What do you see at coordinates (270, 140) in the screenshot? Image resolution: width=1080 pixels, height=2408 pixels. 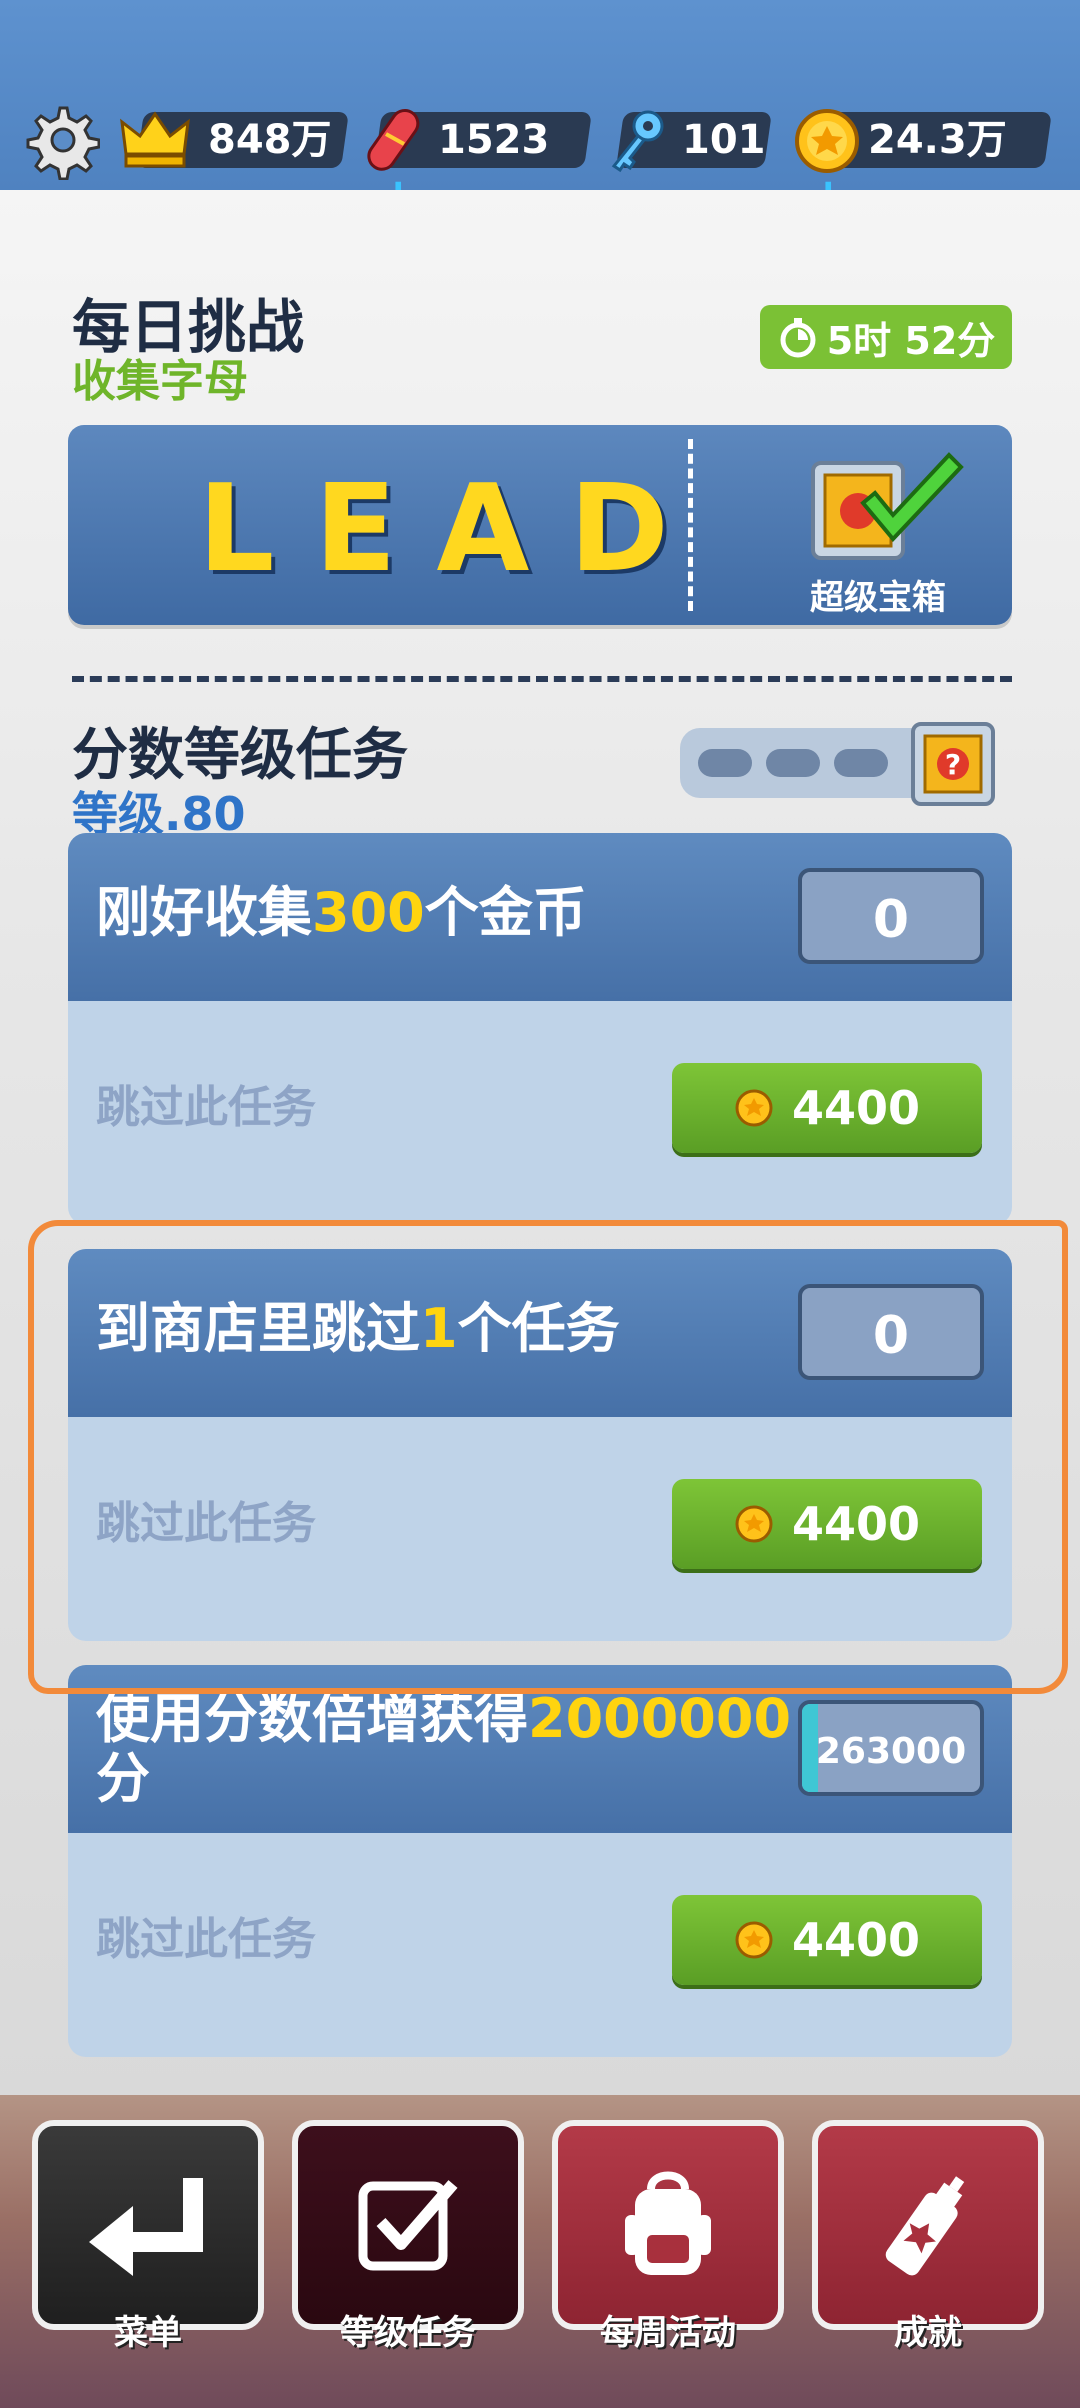 I see `crown-value: 848万` at bounding box center [270, 140].